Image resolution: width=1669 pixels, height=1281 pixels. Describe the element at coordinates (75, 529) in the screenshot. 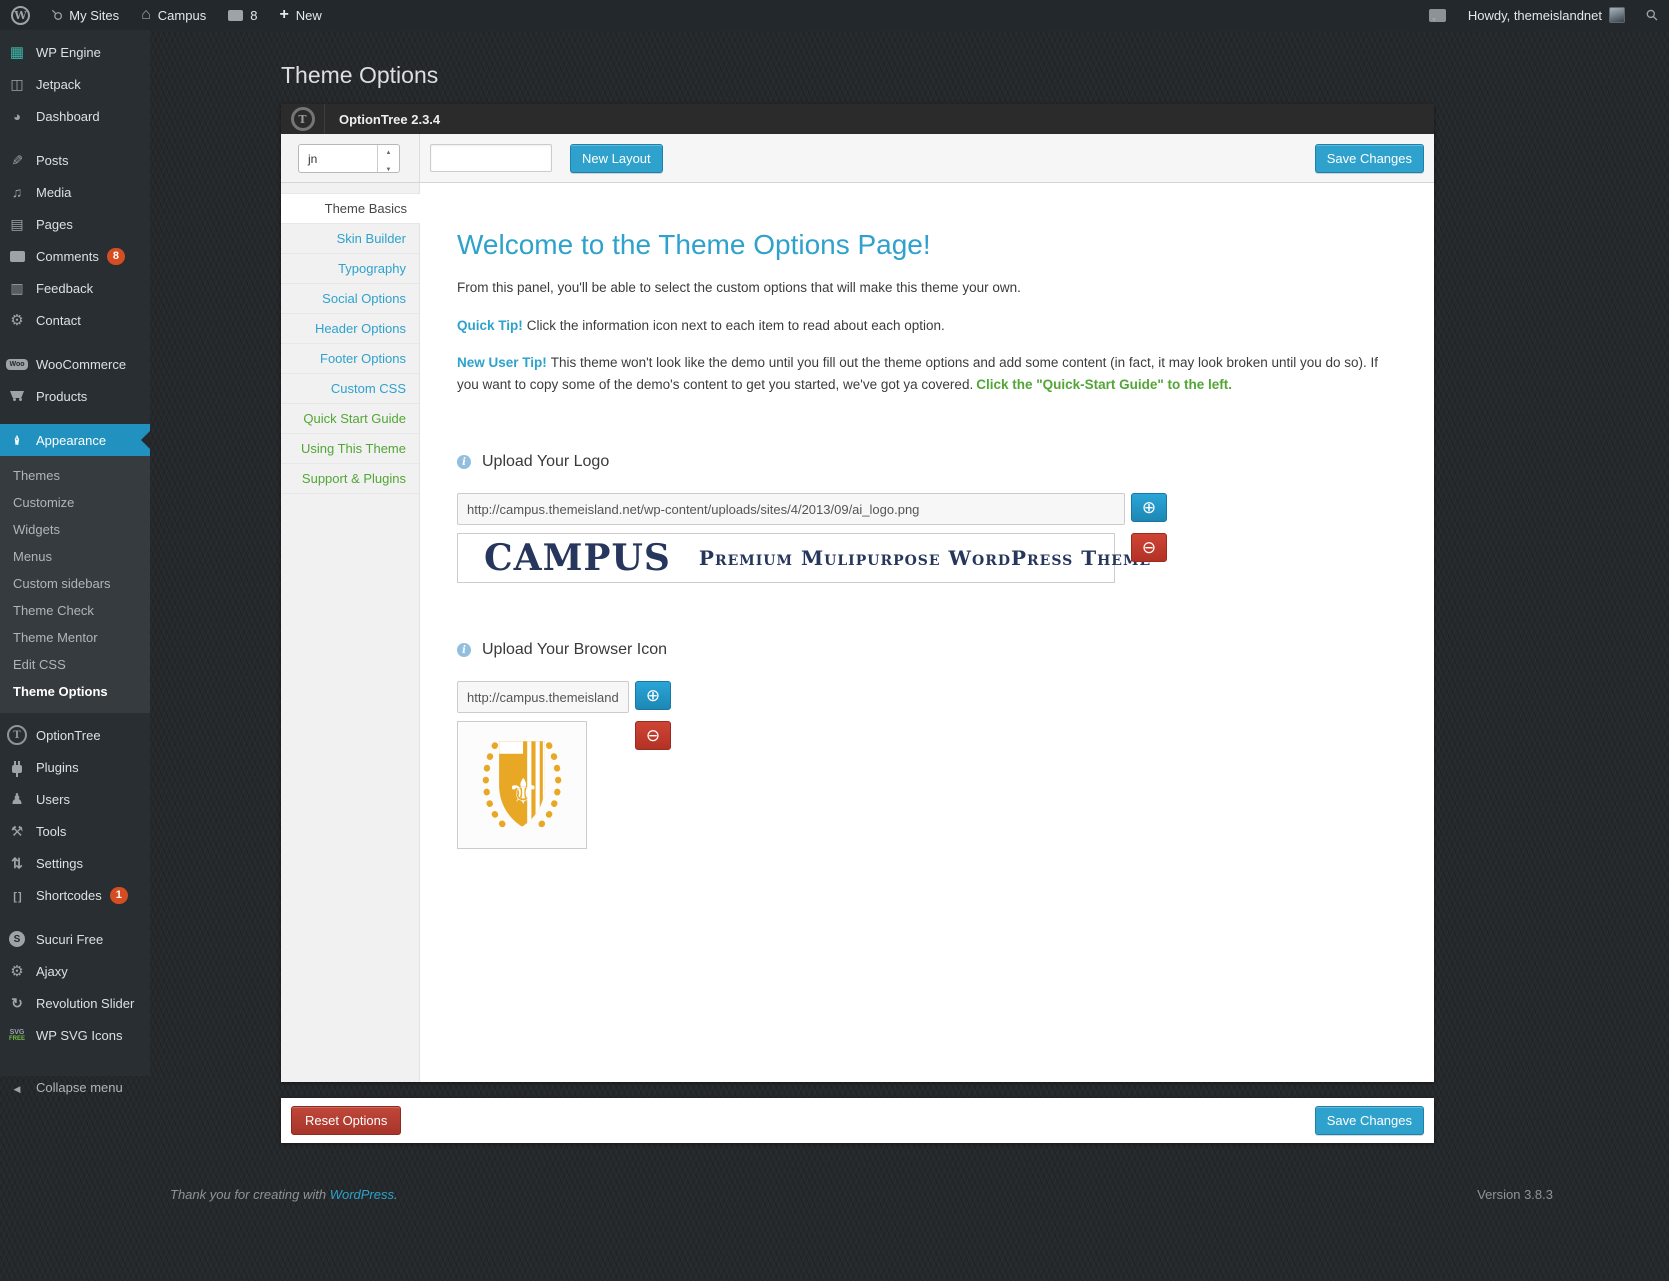

I see `sidebar-item-widgets: Widgets` at that location.